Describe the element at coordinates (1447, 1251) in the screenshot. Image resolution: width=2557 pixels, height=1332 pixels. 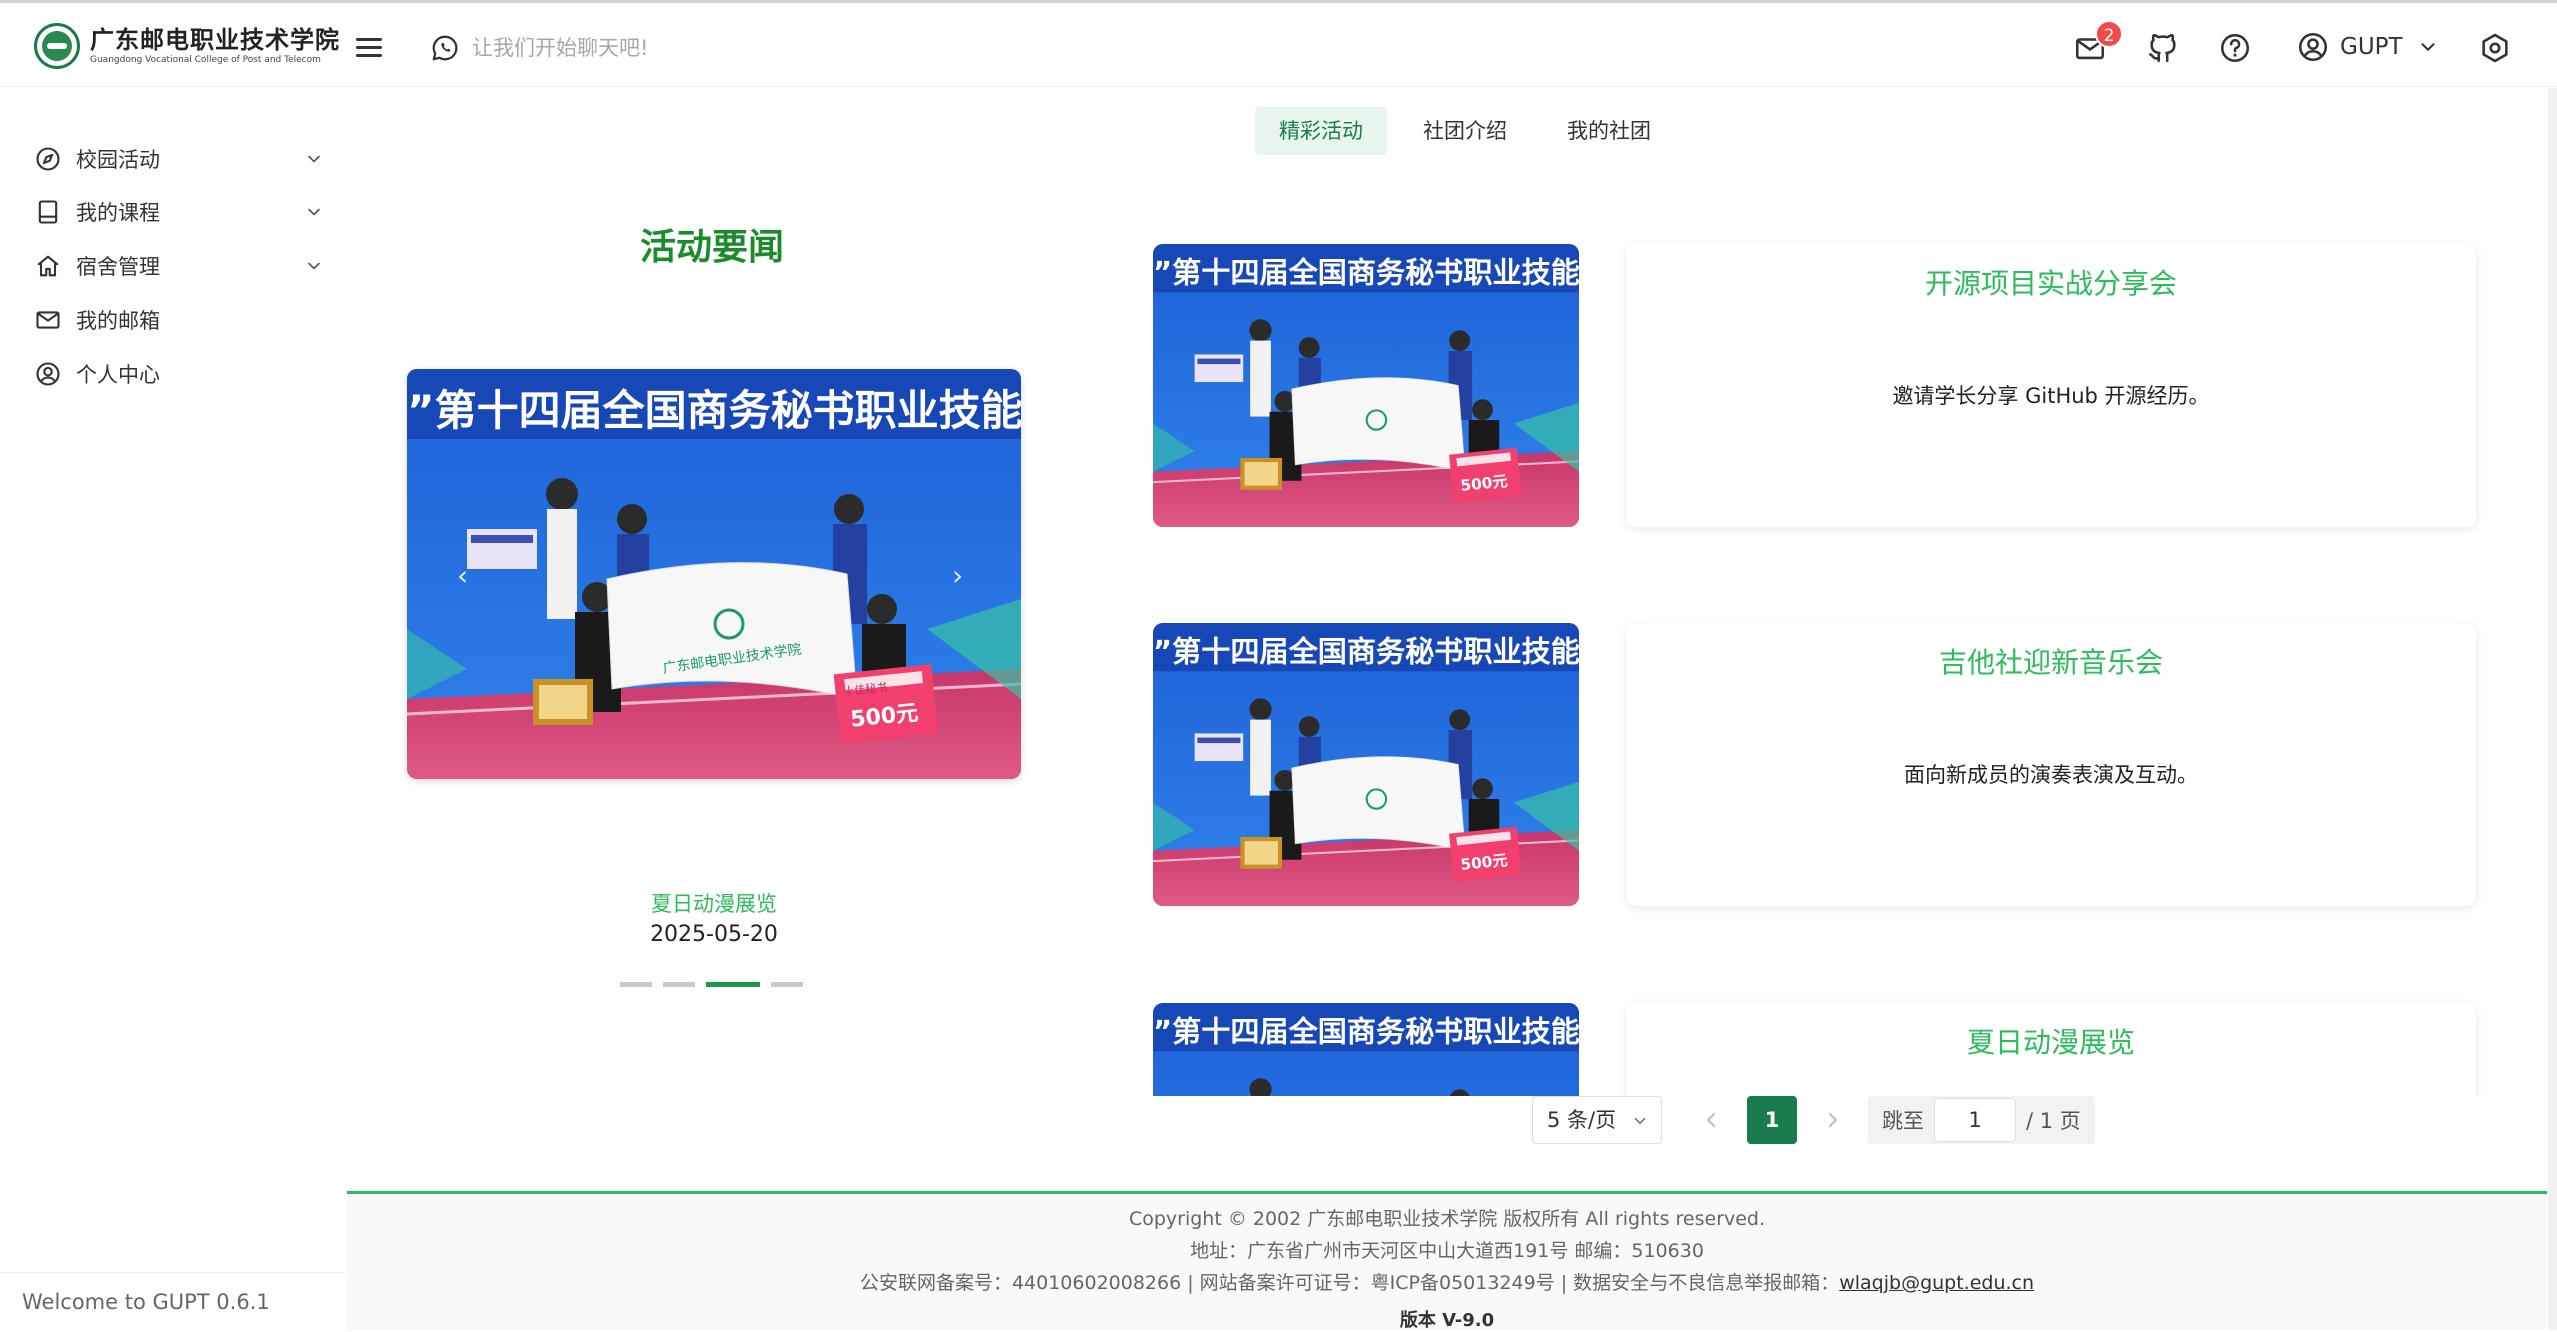
I see `footer-address: 地址：广东省广州市天河区中山大道西191号 邮编：510630` at that location.